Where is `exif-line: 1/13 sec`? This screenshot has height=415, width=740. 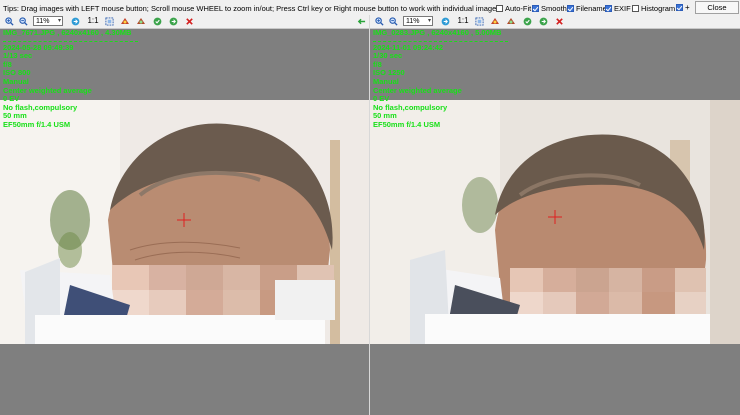 exif-line: 1/13 sec is located at coordinates (18, 56).